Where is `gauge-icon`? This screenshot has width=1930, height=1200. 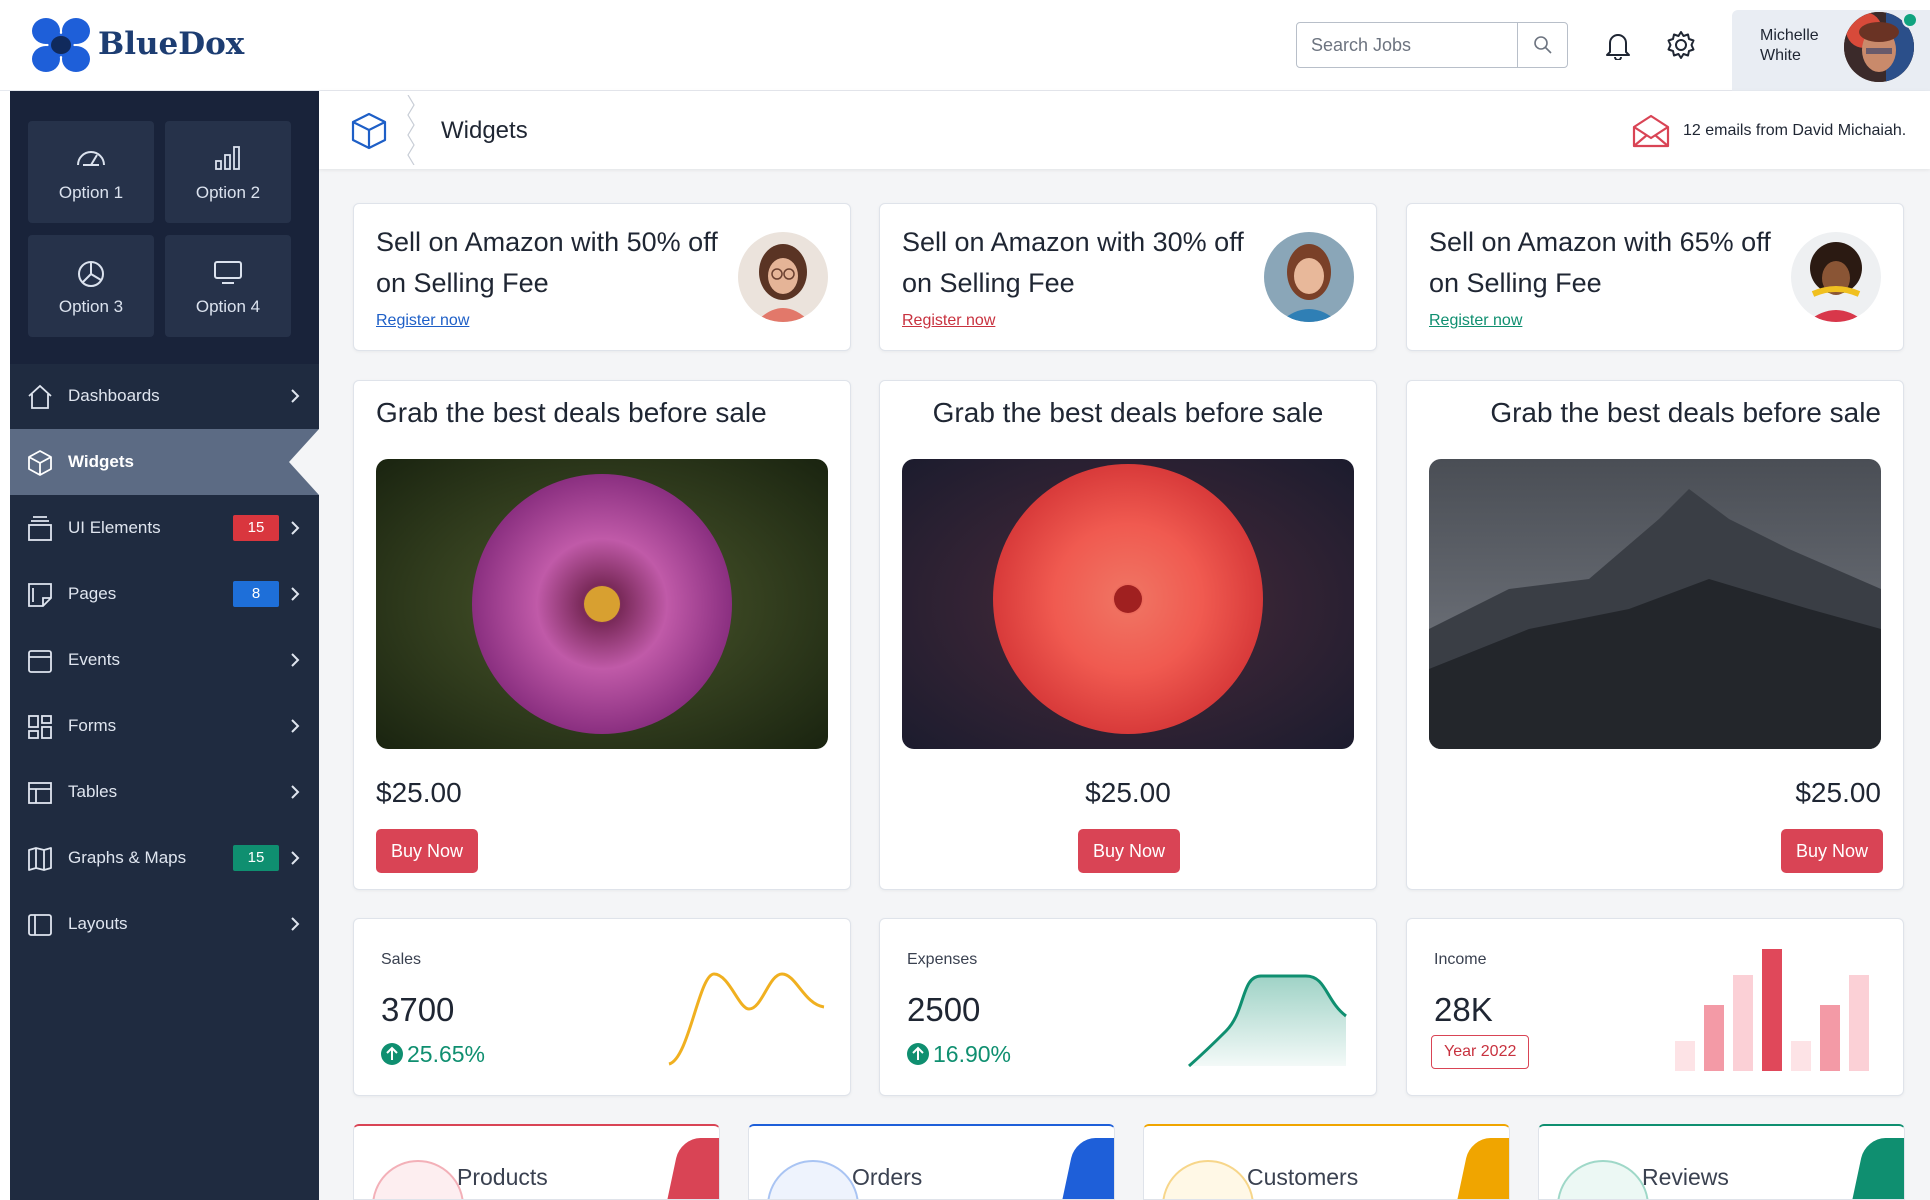
gauge-icon is located at coordinates (91, 158).